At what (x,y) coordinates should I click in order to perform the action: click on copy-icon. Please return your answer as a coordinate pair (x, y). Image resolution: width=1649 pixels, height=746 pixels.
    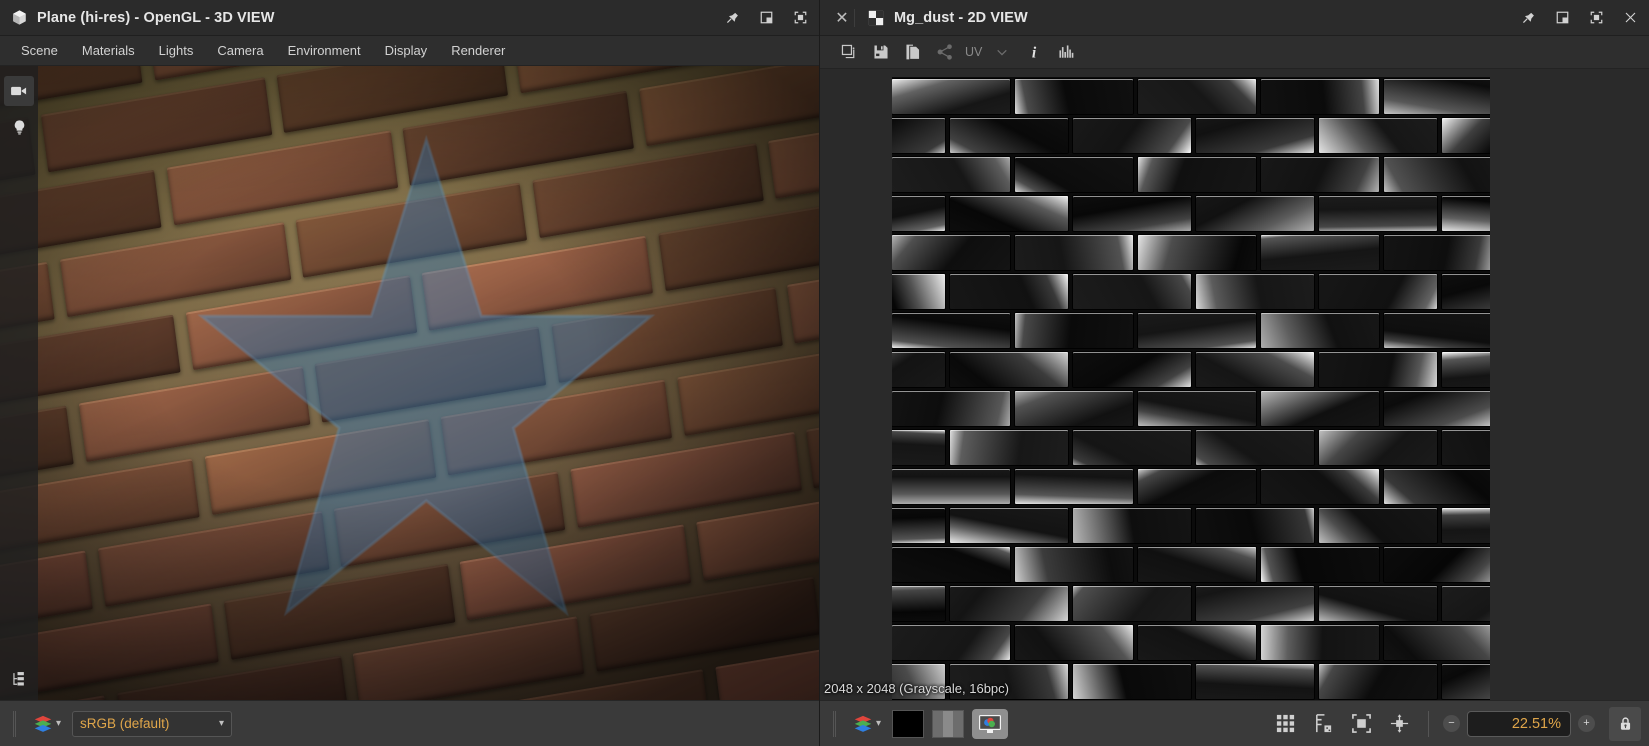
    Looking at the image, I should click on (913, 52).